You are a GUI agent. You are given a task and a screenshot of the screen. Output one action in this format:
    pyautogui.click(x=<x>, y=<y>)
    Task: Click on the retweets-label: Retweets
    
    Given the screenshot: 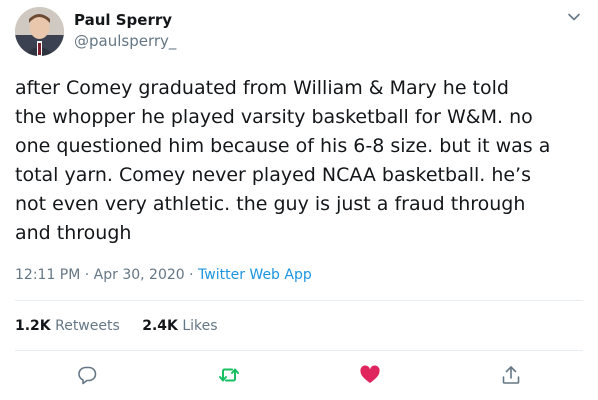 What is the action you would take?
    pyautogui.click(x=87, y=326)
    